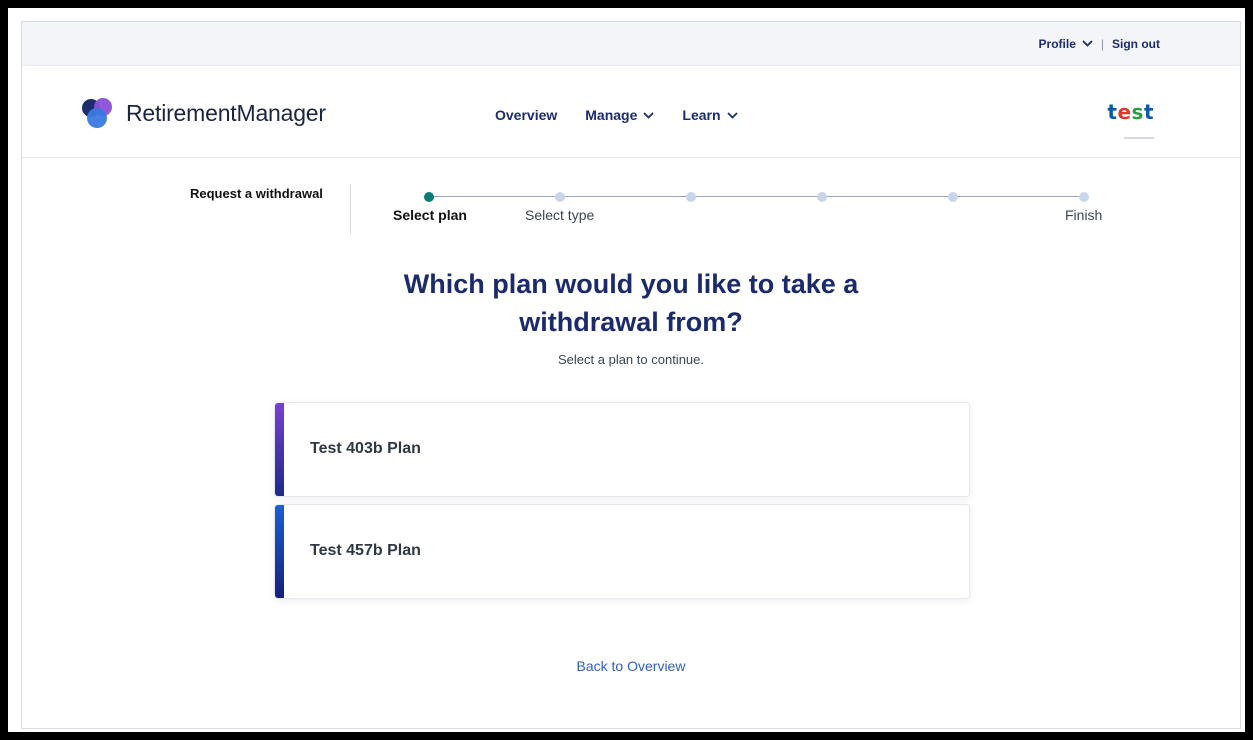  What do you see at coordinates (1084, 215) in the screenshot?
I see `step-label-finish: Finish` at bounding box center [1084, 215].